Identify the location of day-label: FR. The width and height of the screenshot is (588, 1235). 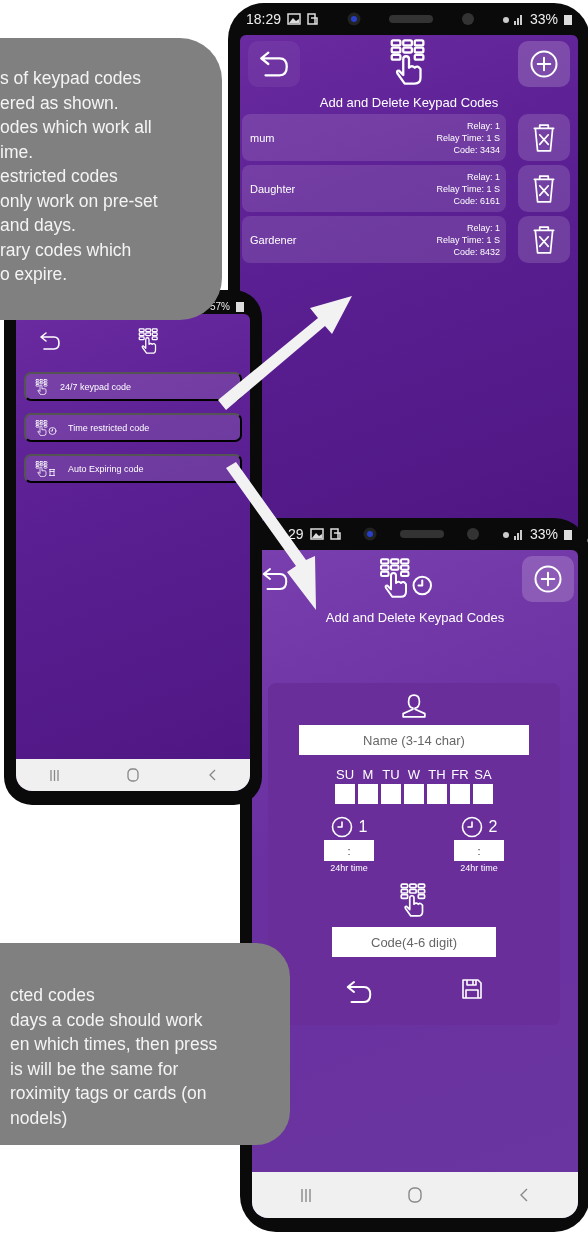
(460, 774).